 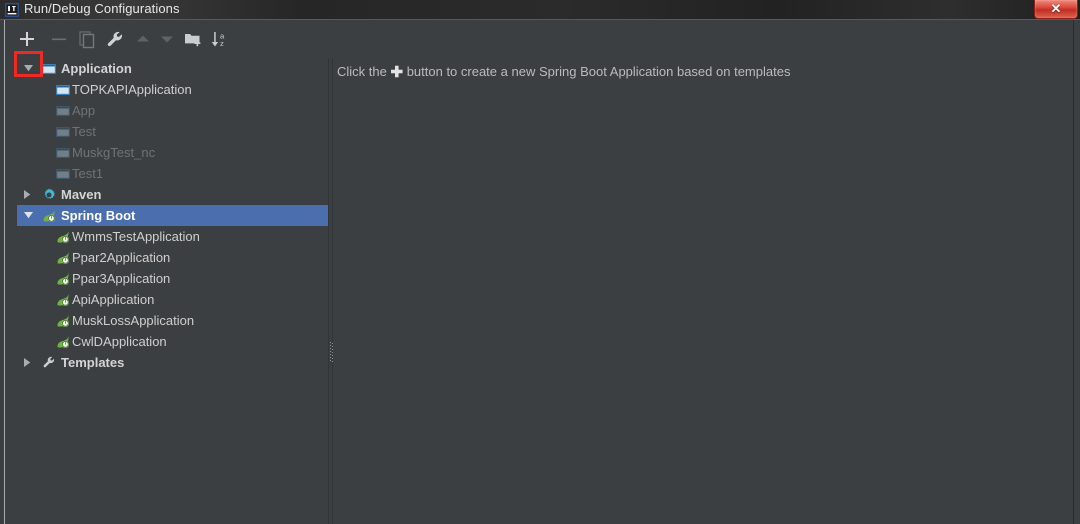 I want to click on move-into-folder-button, so click(x=193, y=39).